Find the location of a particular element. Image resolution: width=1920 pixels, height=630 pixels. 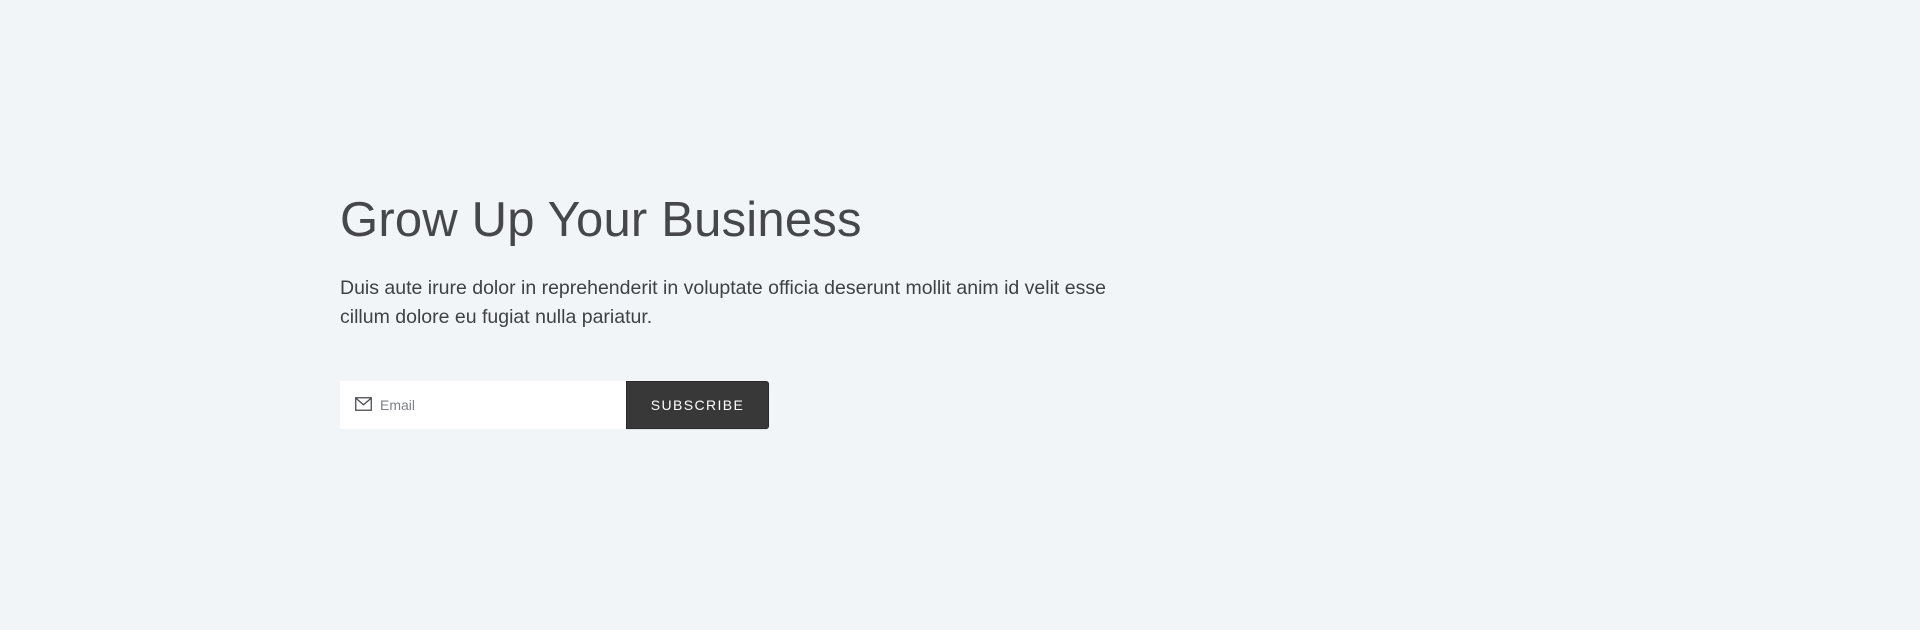

email-input is located at coordinates (483, 405).